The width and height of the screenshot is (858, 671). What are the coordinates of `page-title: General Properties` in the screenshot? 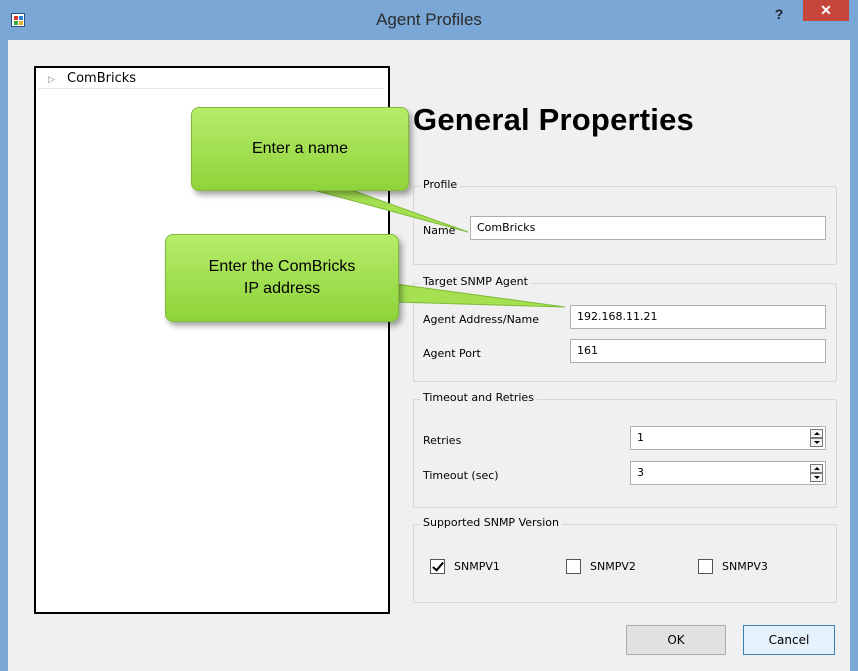 It's located at (553, 119).